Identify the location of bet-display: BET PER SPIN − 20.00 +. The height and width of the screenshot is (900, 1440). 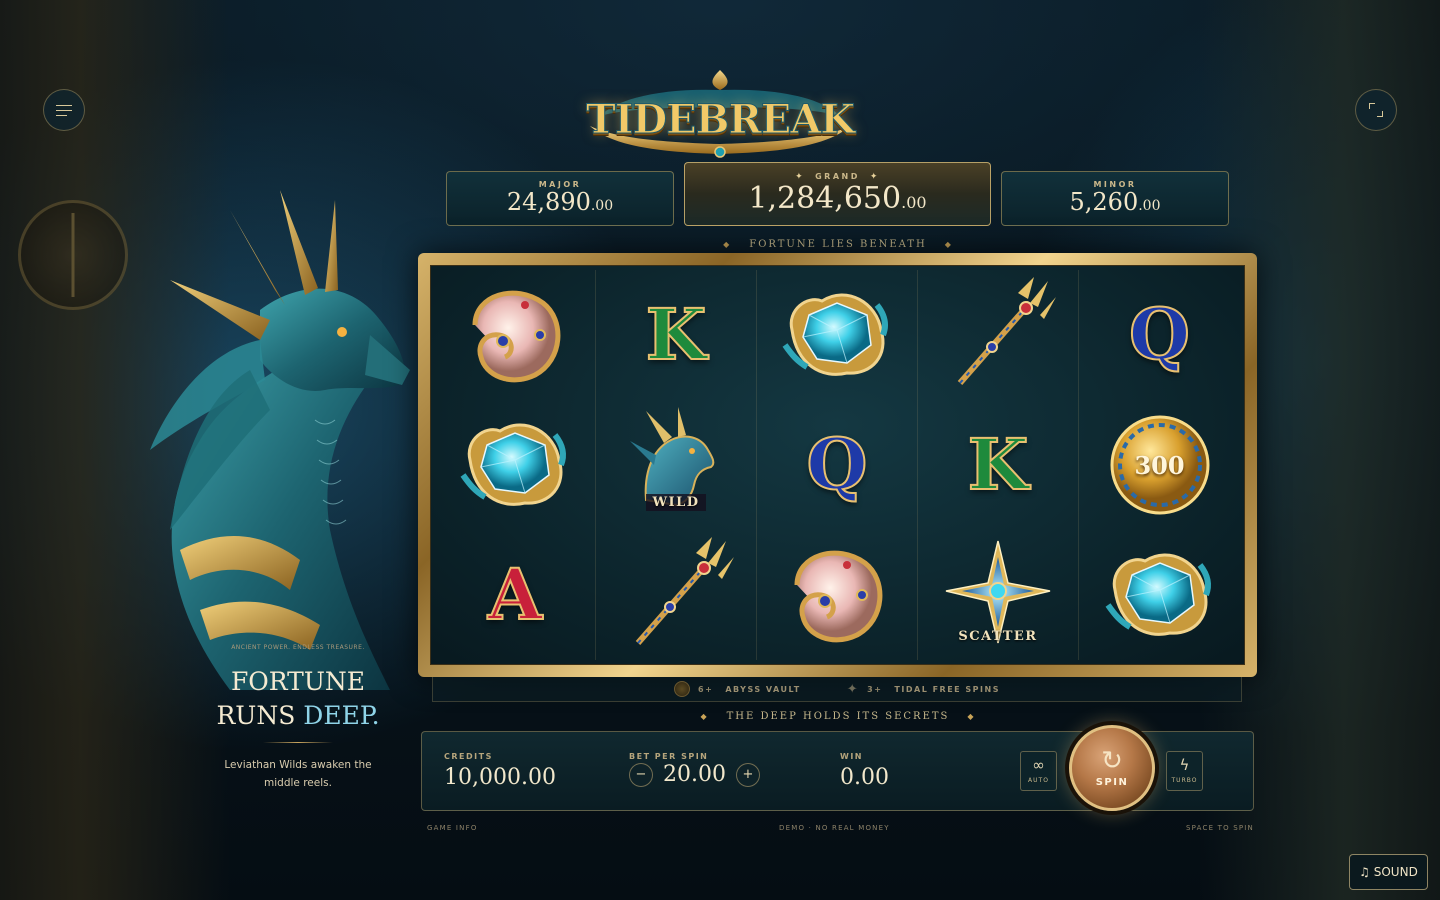
(694, 769).